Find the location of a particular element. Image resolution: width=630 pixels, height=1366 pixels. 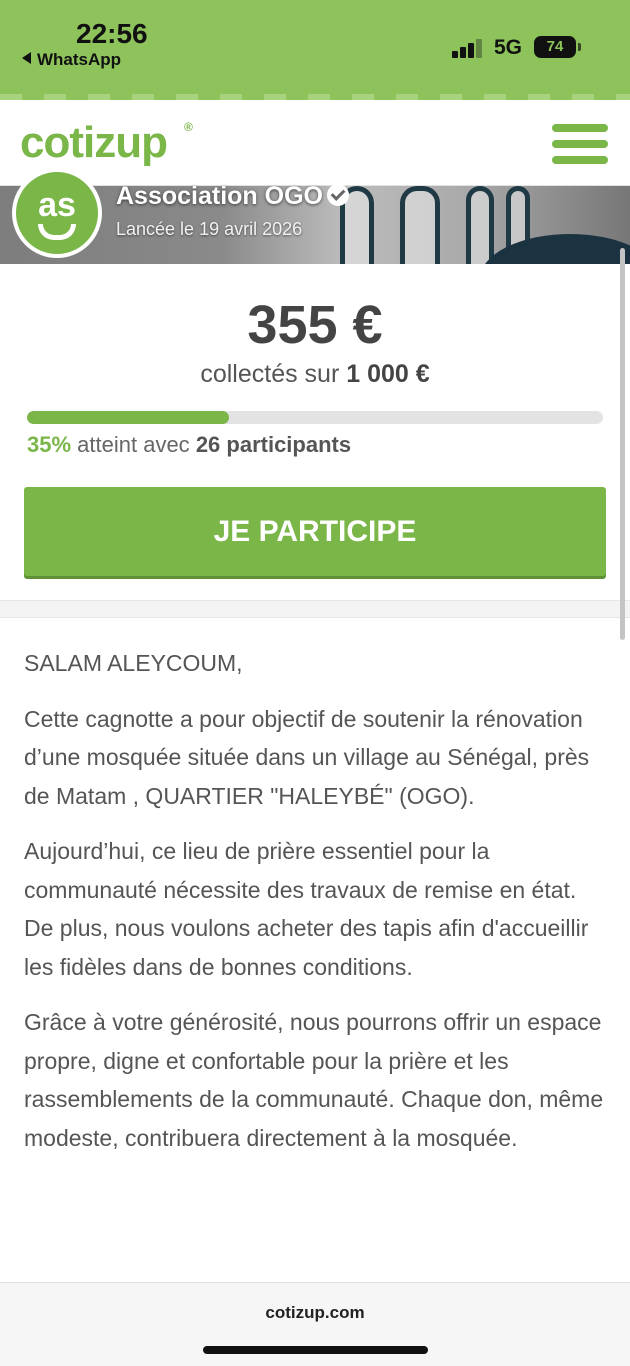

progress-mid-text: atteint avec is located at coordinates (133, 444).